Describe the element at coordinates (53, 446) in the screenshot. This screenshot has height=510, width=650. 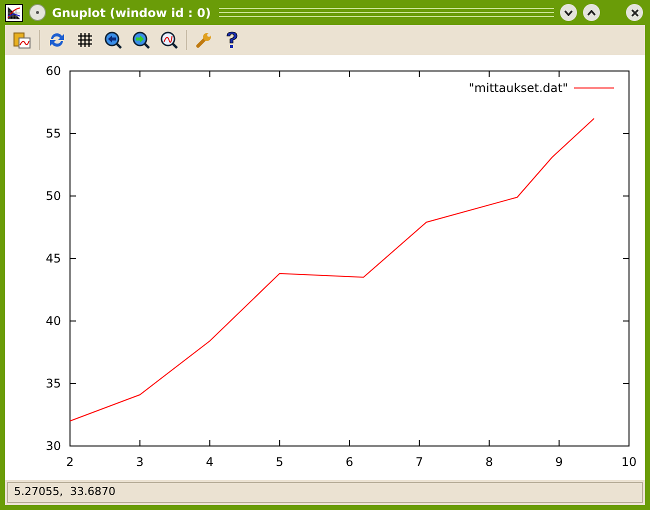
I see `y-tick-label: 30` at that location.